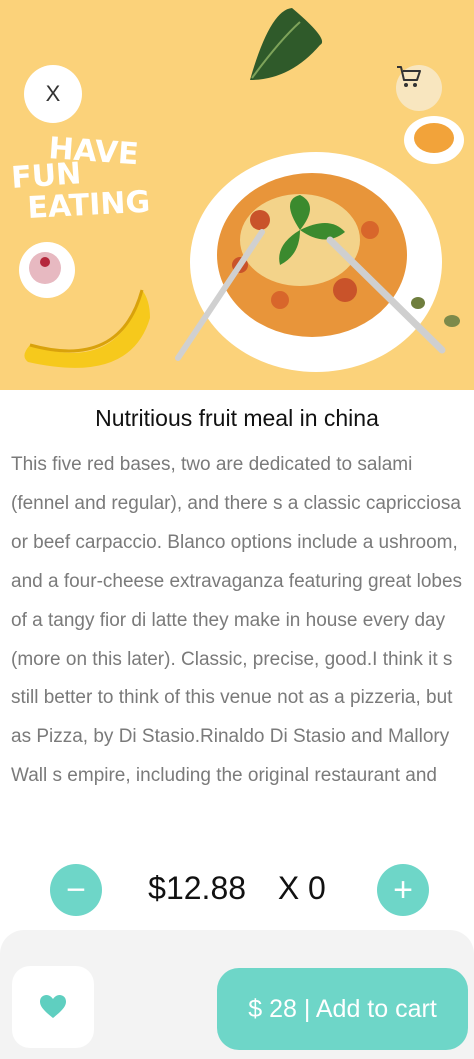  I want to click on close-icon: X, so click(53, 93).